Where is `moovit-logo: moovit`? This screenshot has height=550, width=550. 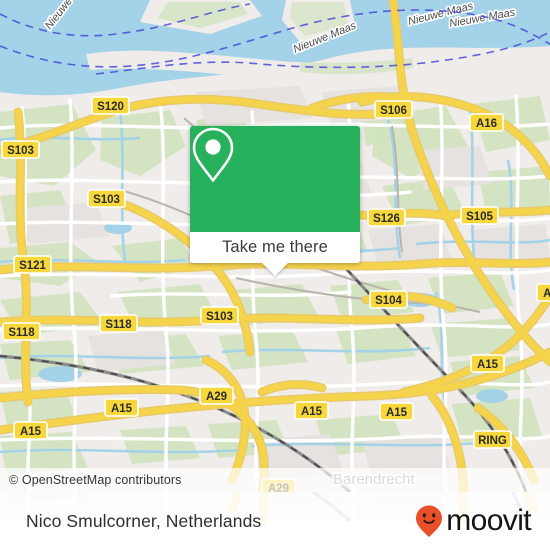 moovit-logo: moovit is located at coordinates (473, 521).